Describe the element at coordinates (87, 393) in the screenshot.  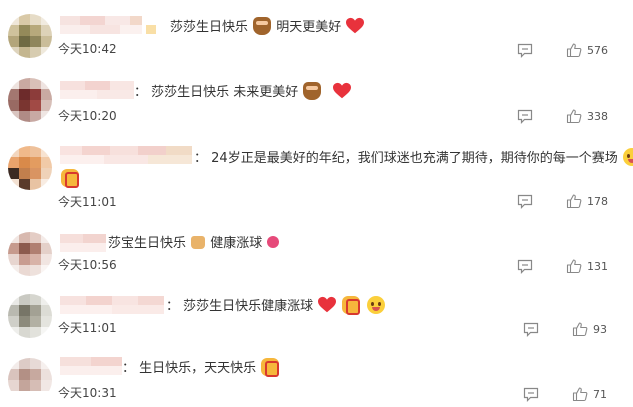
I see `timestamp: 今天10:31` at that location.